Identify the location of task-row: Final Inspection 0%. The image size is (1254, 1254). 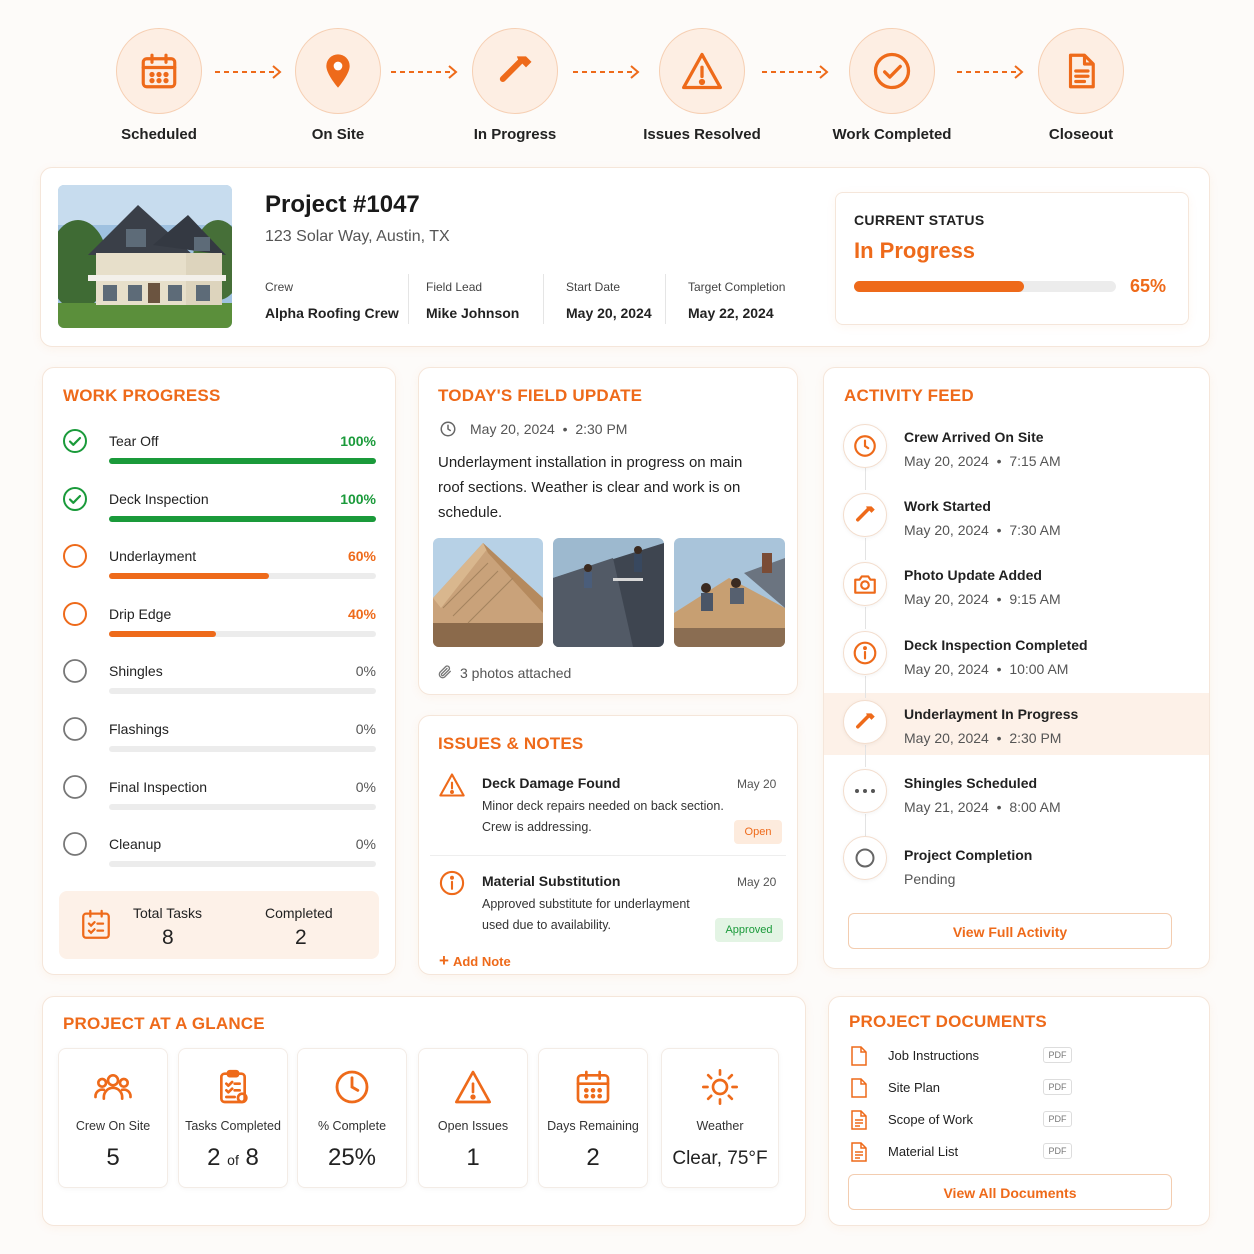
(219, 799).